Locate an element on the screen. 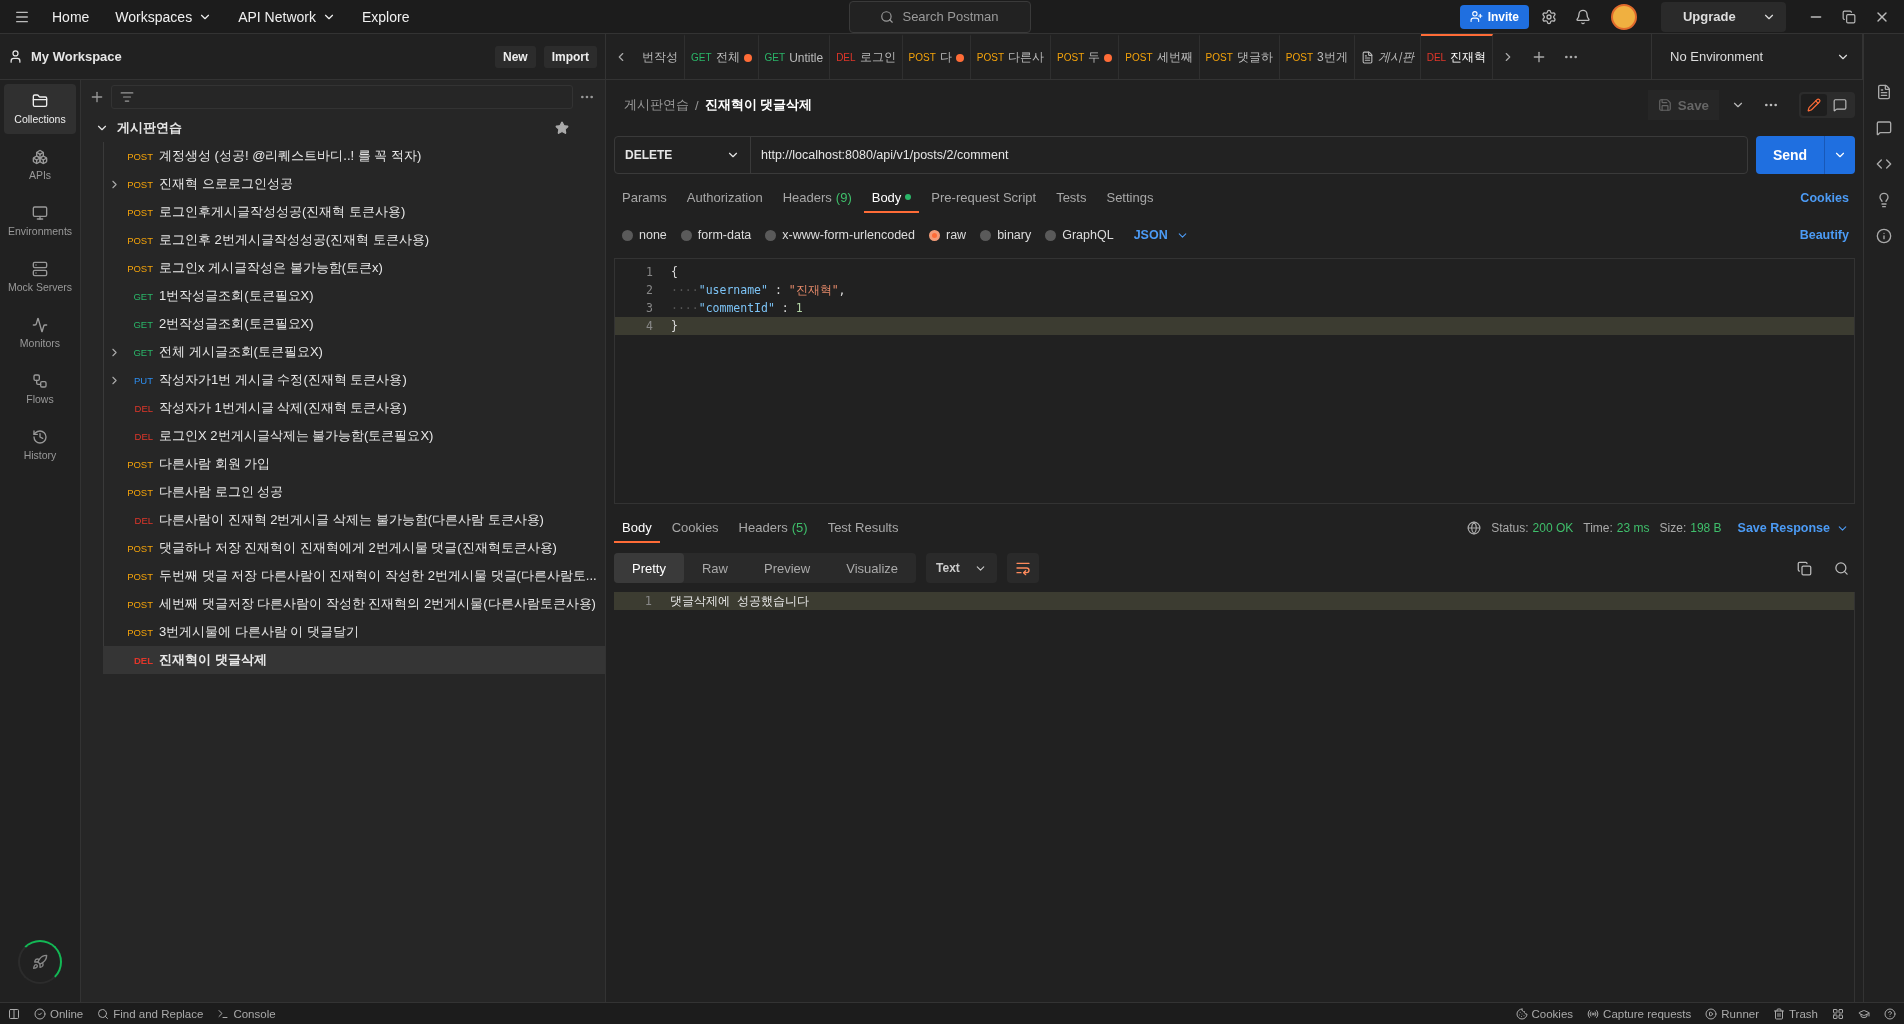 This screenshot has width=1904, height=1024. request-tab: GET Untitle is located at coordinates (794, 56).